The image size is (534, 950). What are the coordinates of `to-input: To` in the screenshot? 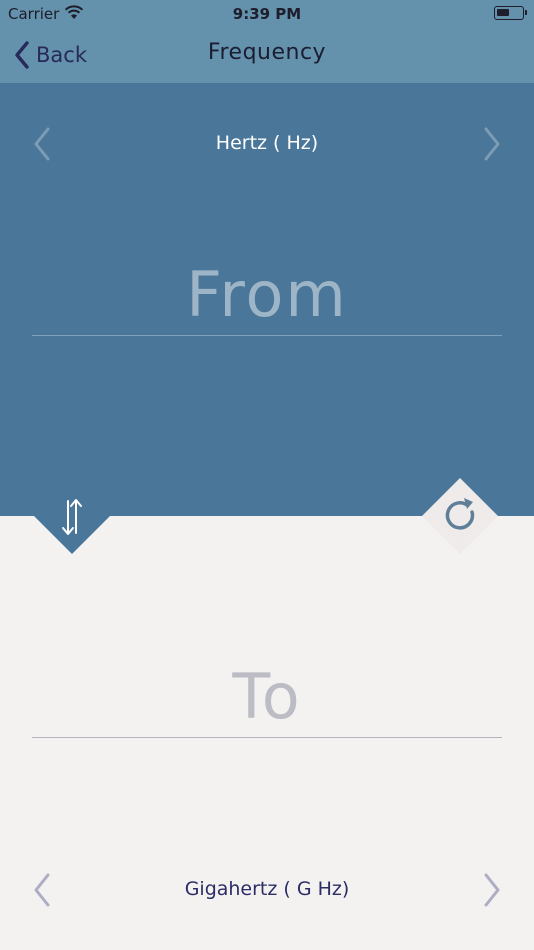 It's located at (267, 696).